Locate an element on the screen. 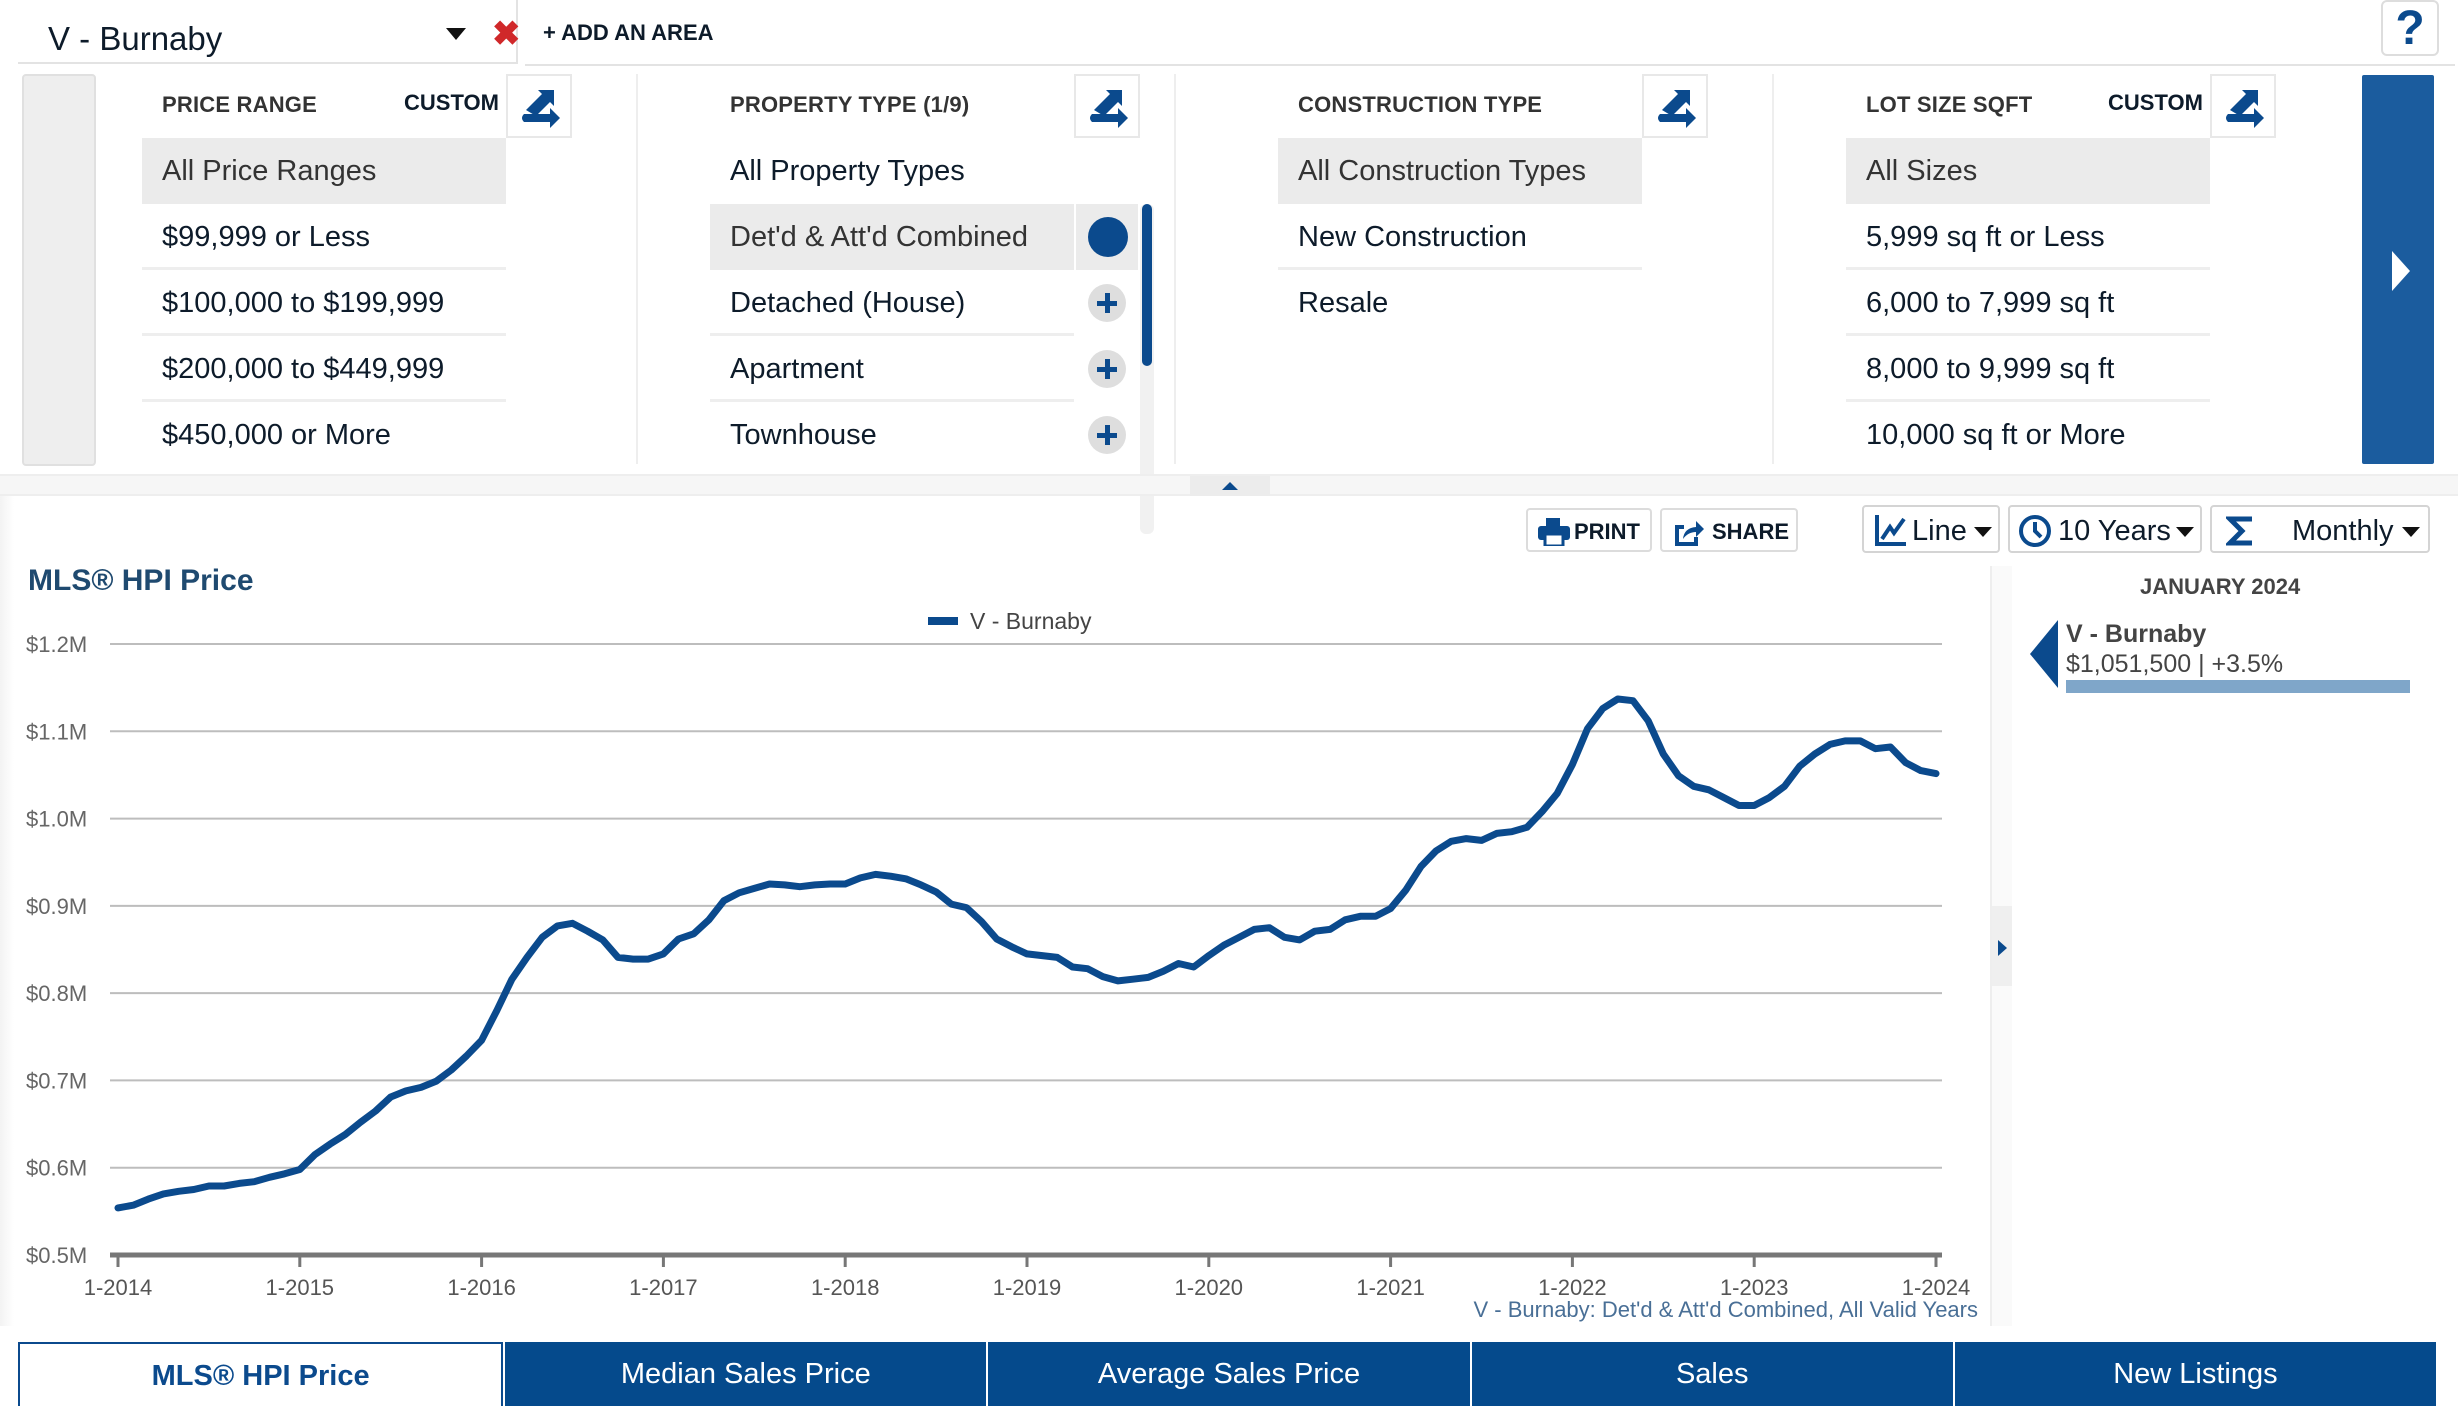  filter-option: All Construction Types is located at coordinates (1460, 171).